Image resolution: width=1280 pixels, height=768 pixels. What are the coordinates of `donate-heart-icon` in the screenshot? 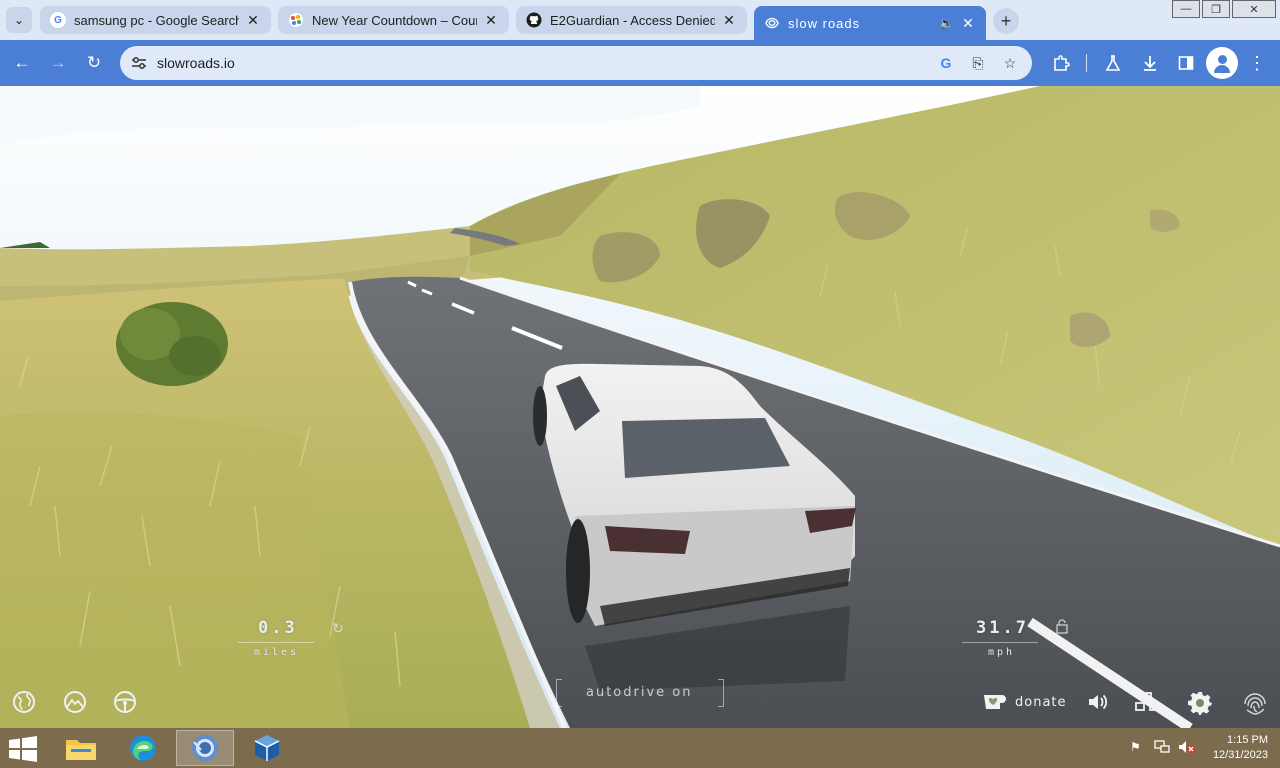 It's located at (994, 703).